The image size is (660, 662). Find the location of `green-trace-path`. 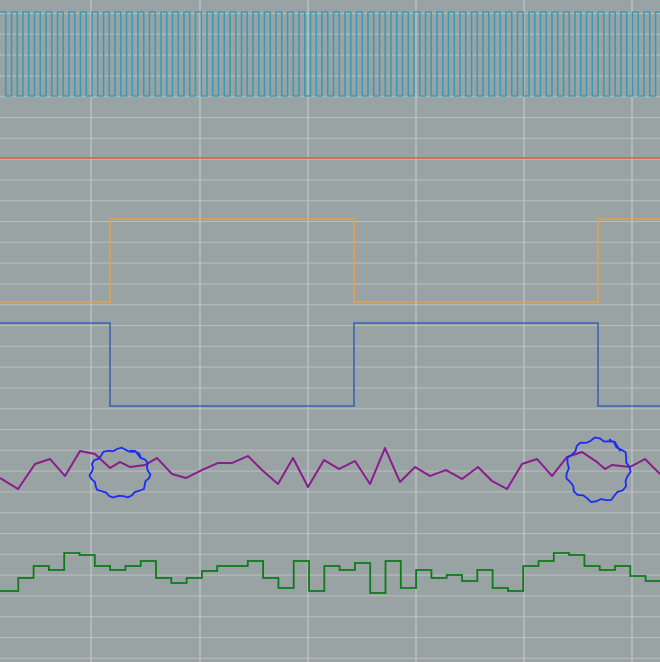

green-trace-path is located at coordinates (330, 573).